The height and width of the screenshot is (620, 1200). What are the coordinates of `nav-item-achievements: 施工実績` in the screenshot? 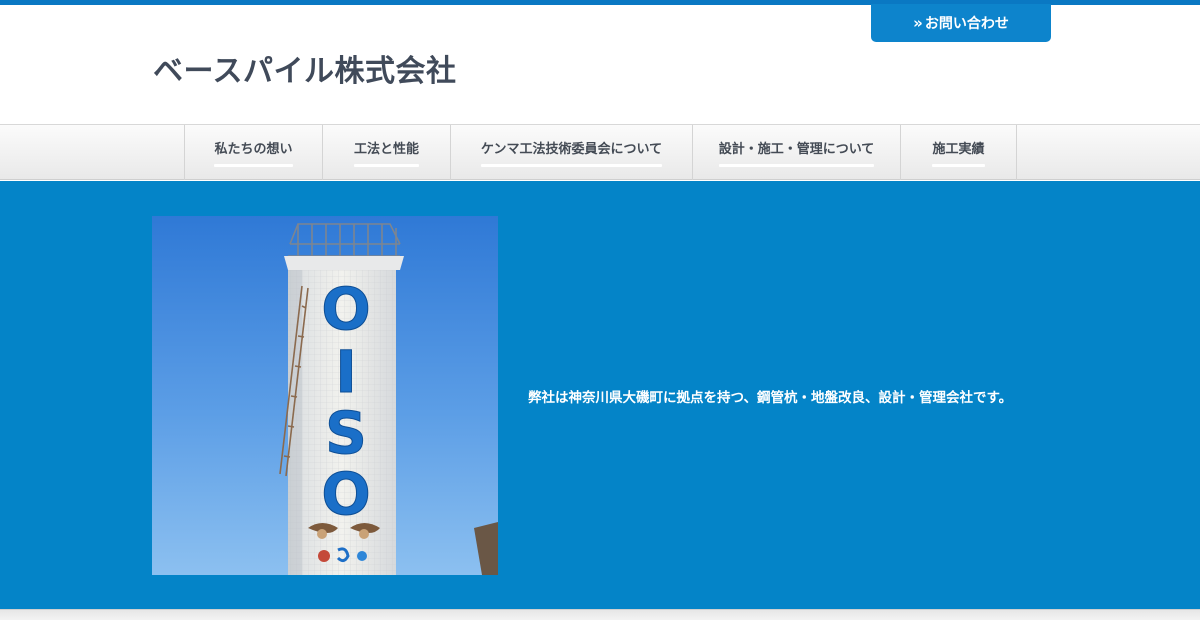 It's located at (959, 152).